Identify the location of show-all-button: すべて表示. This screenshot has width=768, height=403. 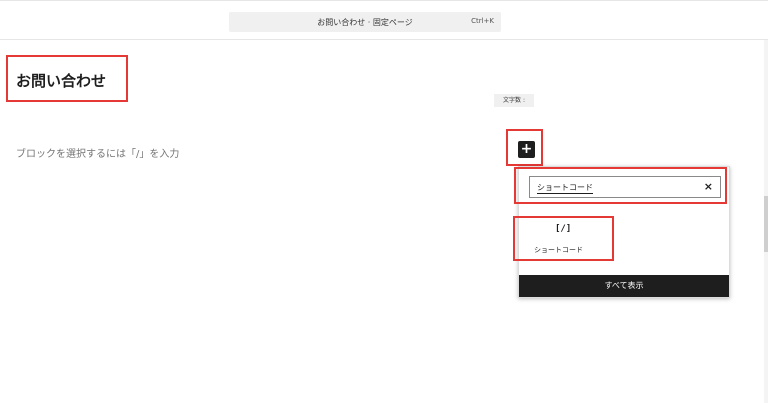
(624, 286).